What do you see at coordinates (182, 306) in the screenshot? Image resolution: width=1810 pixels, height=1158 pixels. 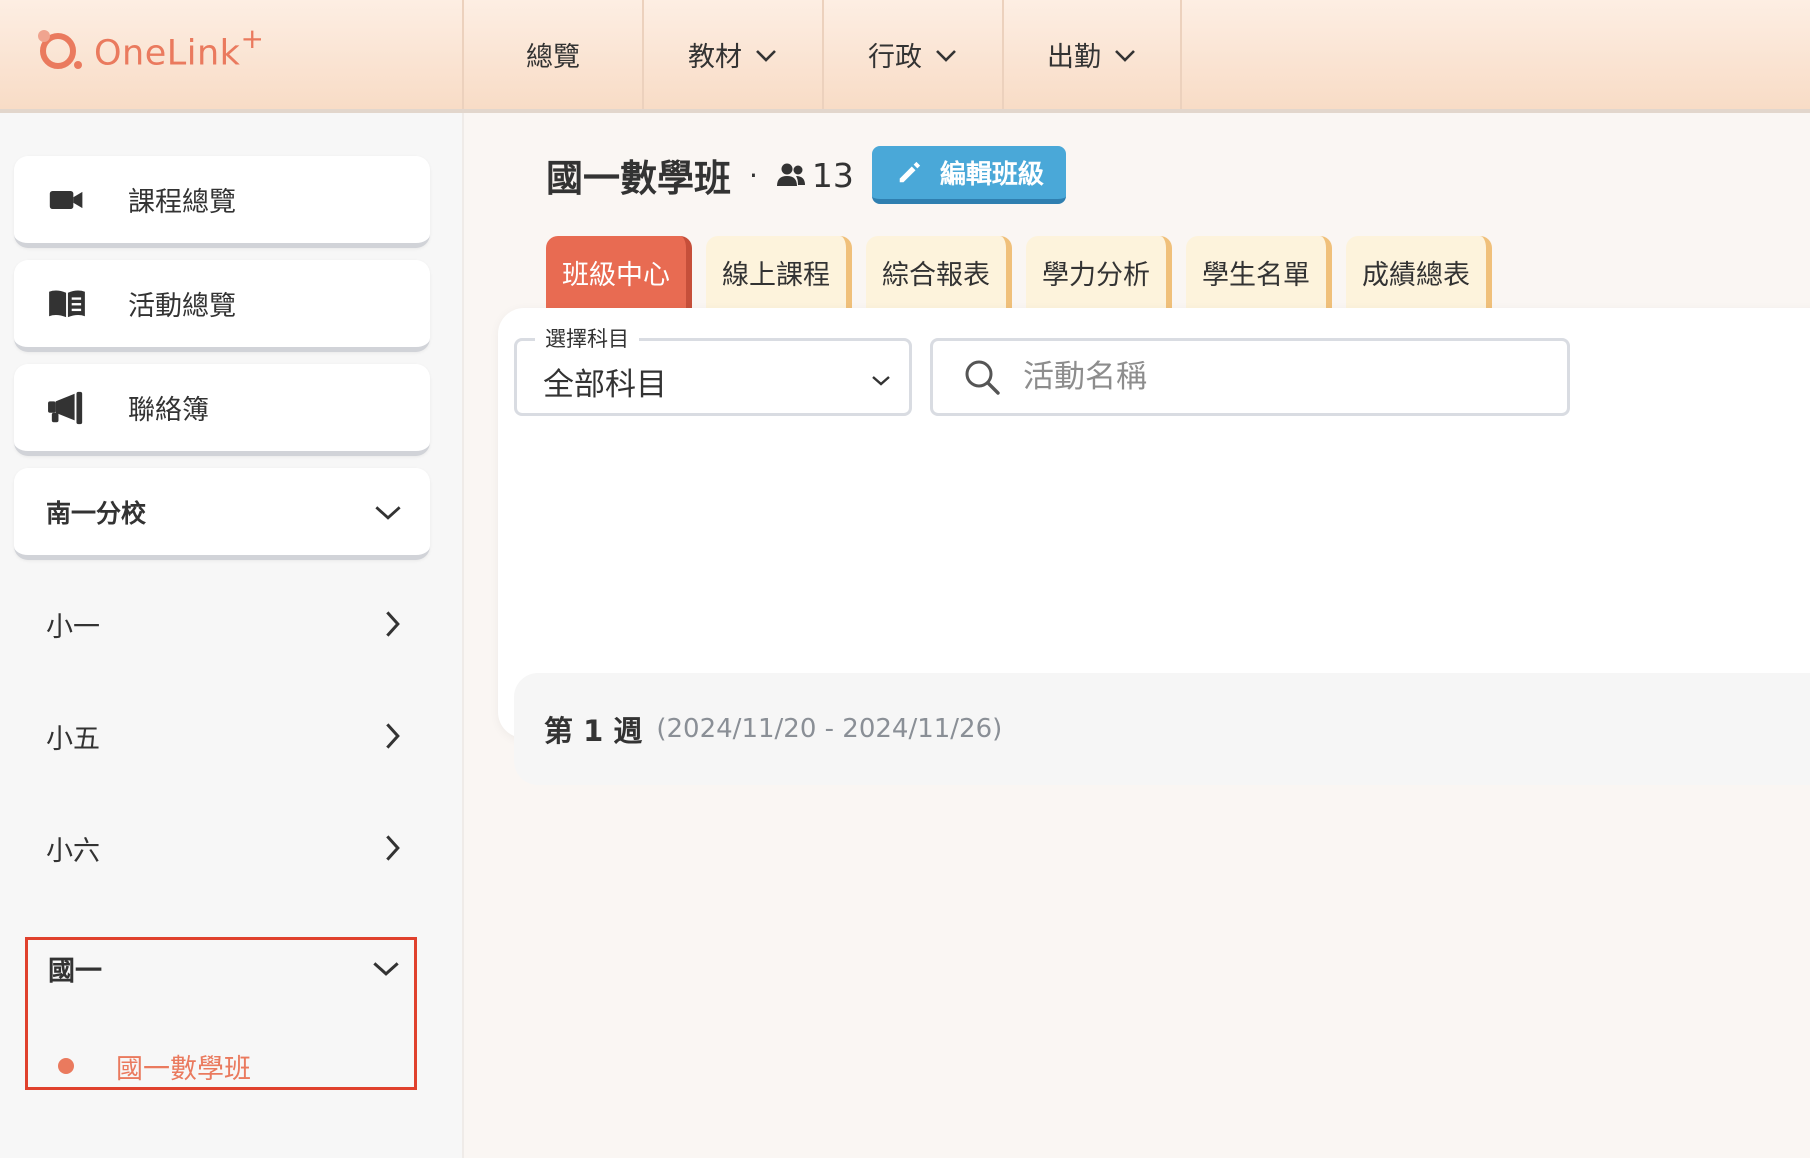 I see `sidebar-item-label: 活動總覽` at bounding box center [182, 306].